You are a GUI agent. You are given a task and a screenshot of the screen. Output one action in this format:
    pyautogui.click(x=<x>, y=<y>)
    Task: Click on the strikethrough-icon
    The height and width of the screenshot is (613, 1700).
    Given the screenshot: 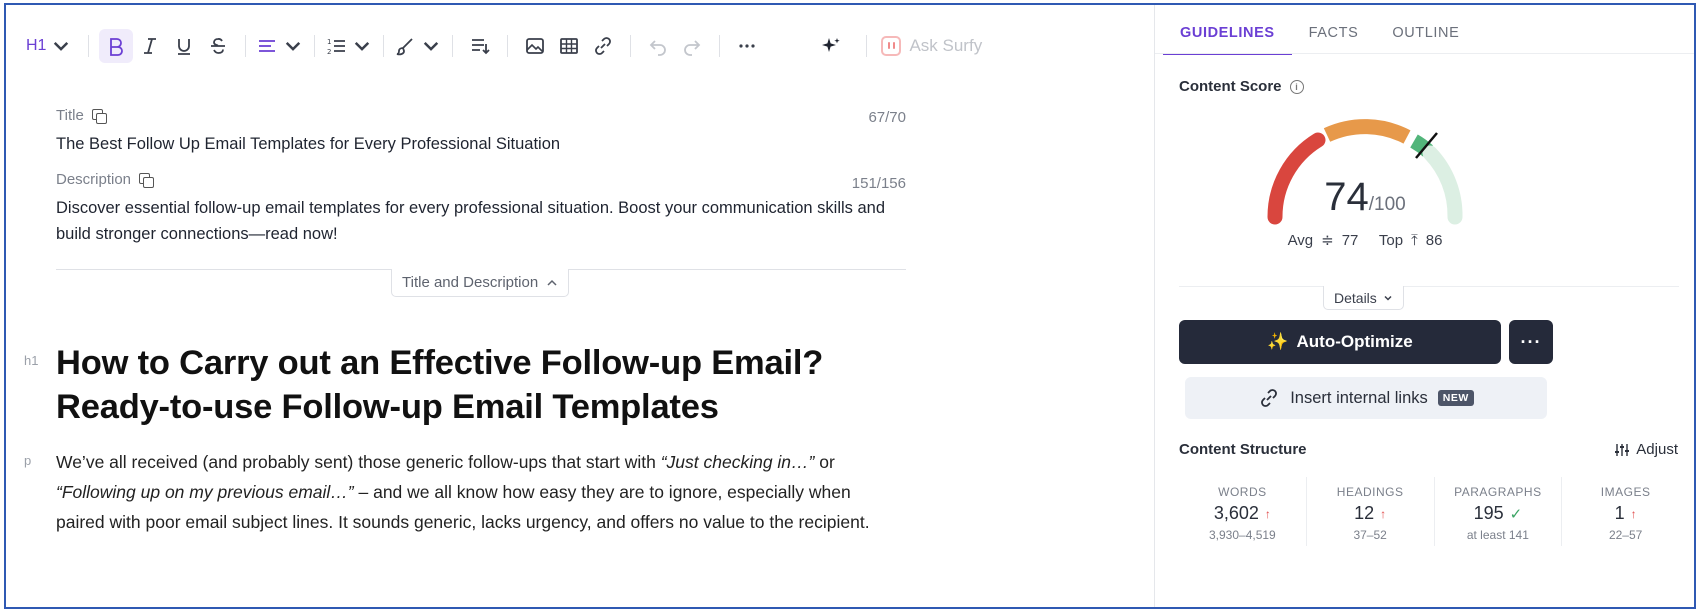 What is the action you would take?
    pyautogui.click(x=218, y=46)
    